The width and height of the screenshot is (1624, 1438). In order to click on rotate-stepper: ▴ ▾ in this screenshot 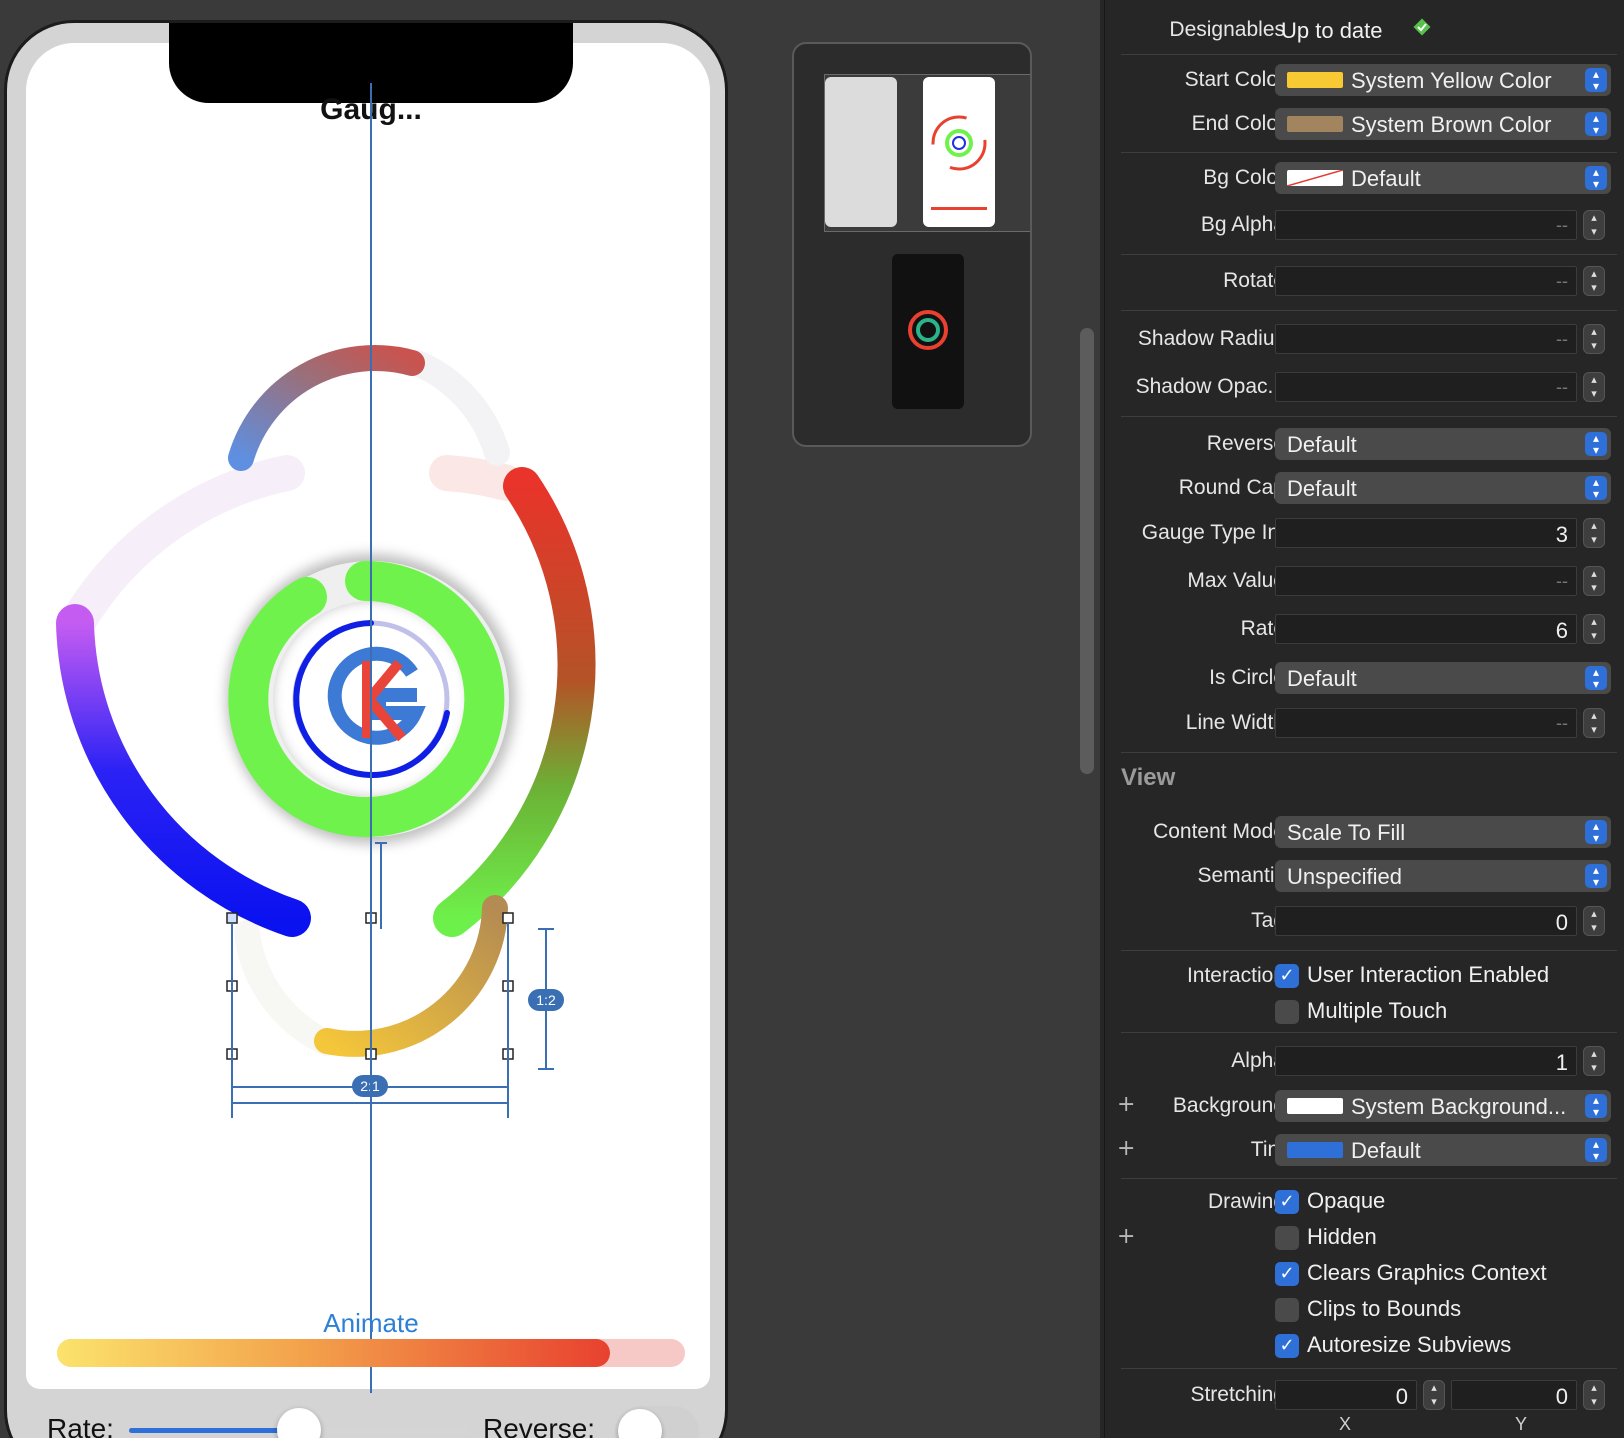, I will do `click(1594, 281)`.